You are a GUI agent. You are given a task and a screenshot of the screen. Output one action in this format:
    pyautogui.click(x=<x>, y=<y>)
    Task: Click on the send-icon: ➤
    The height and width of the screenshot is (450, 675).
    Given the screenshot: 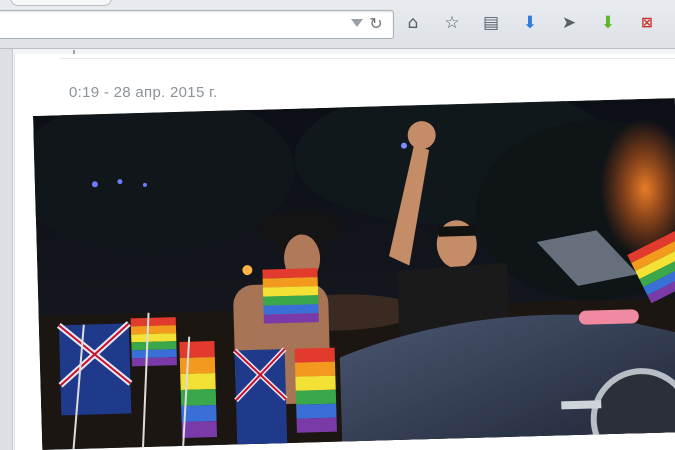 What is the action you would take?
    pyautogui.click(x=569, y=23)
    